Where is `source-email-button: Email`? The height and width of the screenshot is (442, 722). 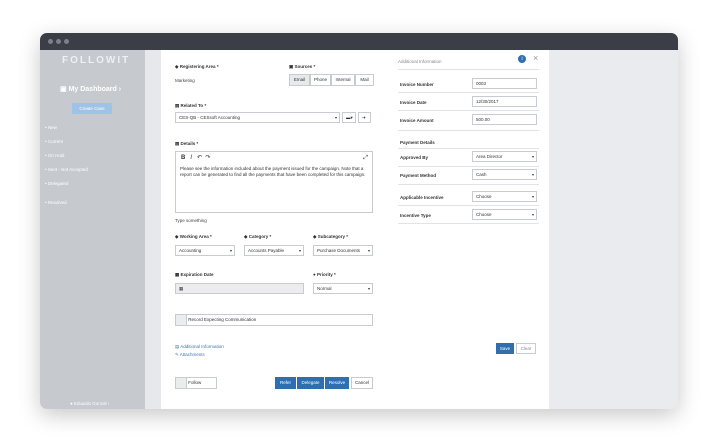
source-email-button: Email is located at coordinates (299, 80).